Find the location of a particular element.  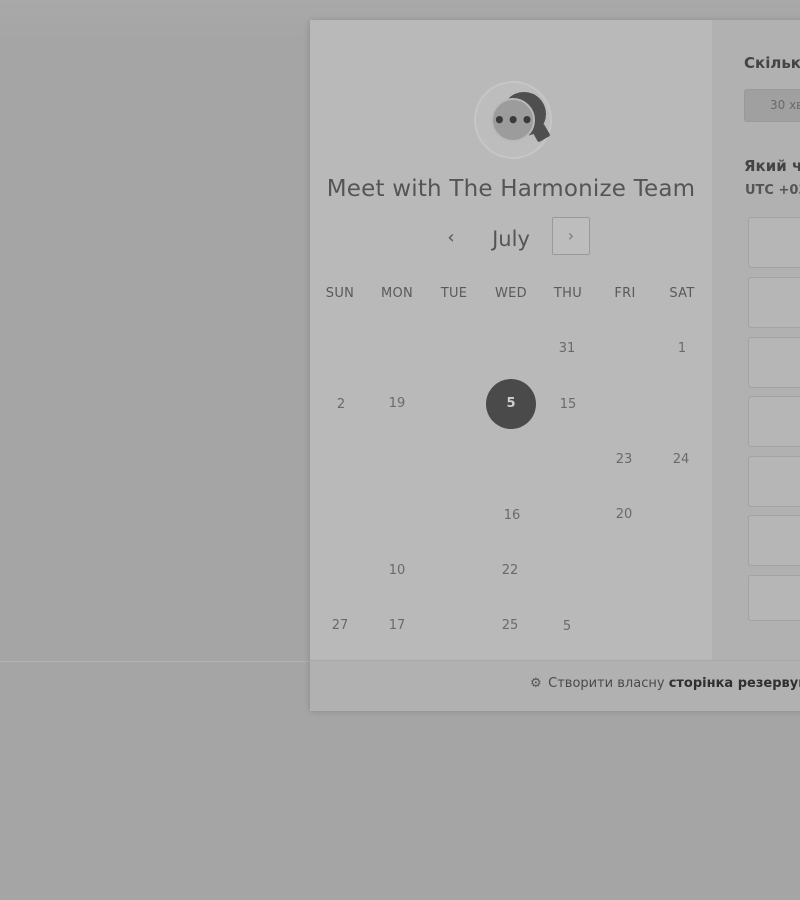

weekday-sun: SUN is located at coordinates (340, 293).